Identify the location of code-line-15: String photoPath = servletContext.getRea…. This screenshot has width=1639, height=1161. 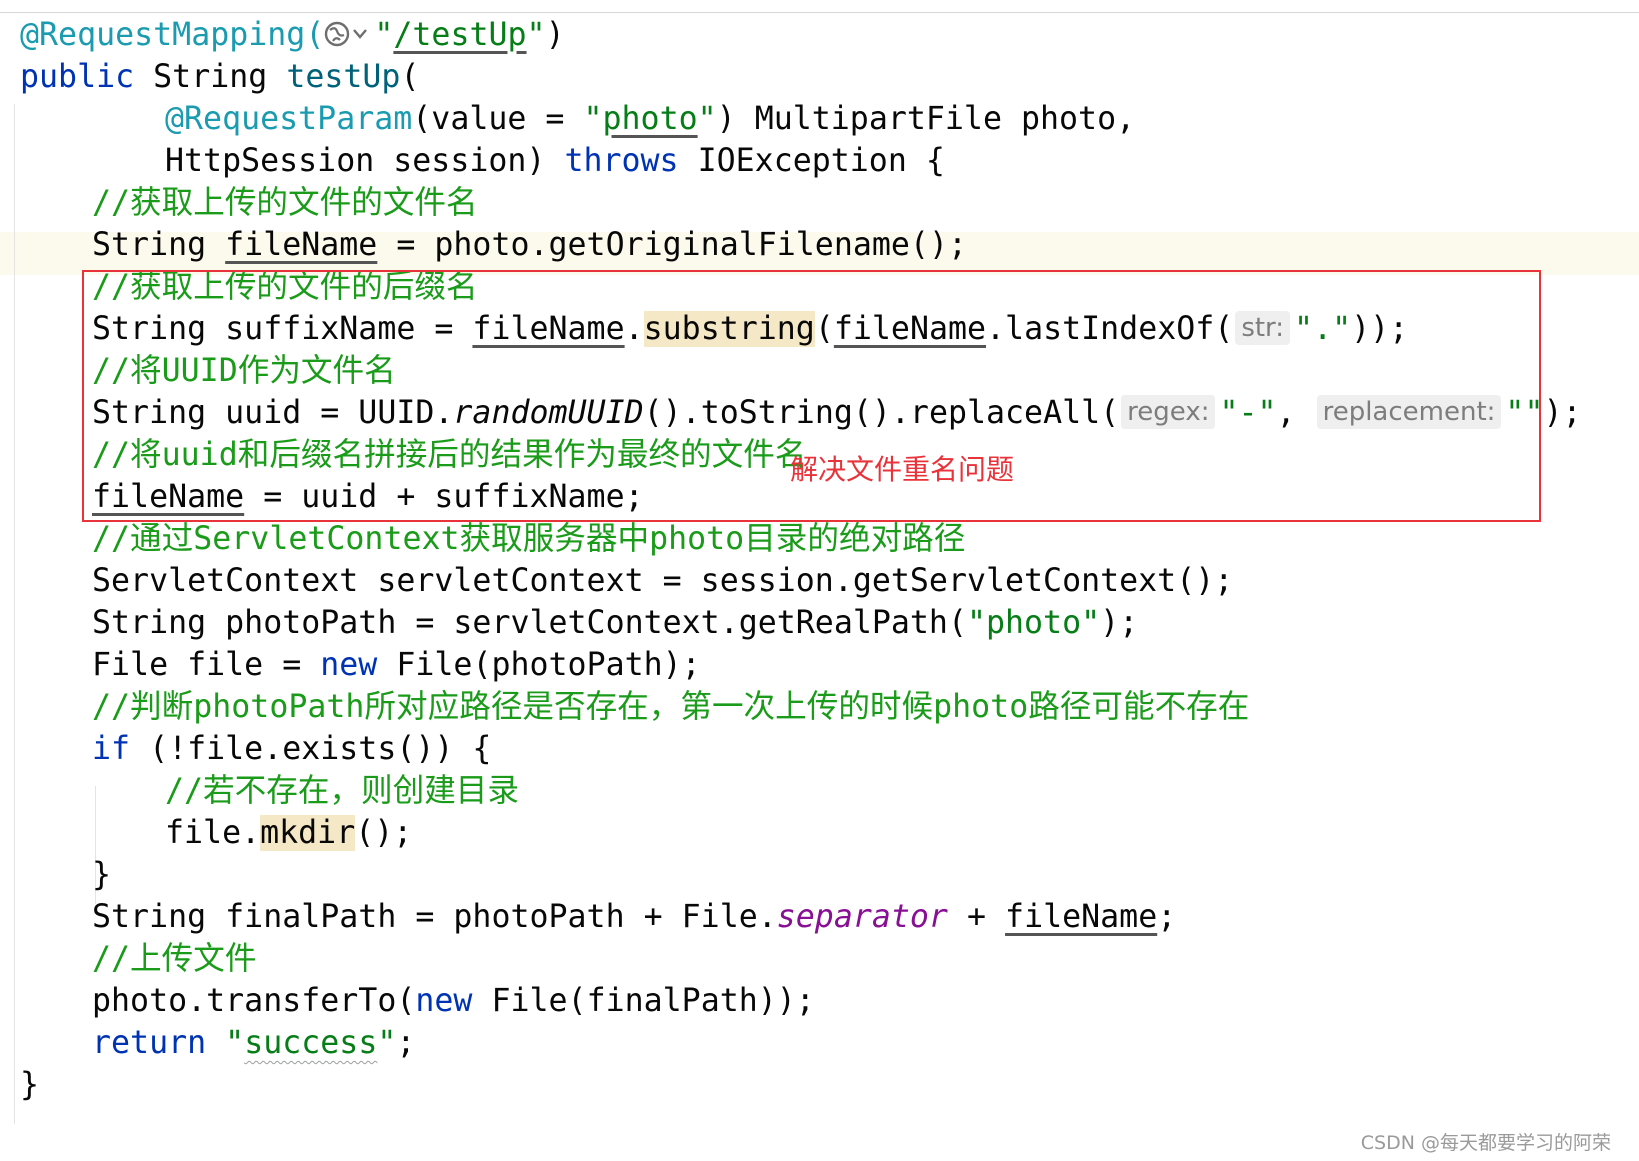
(615, 623).